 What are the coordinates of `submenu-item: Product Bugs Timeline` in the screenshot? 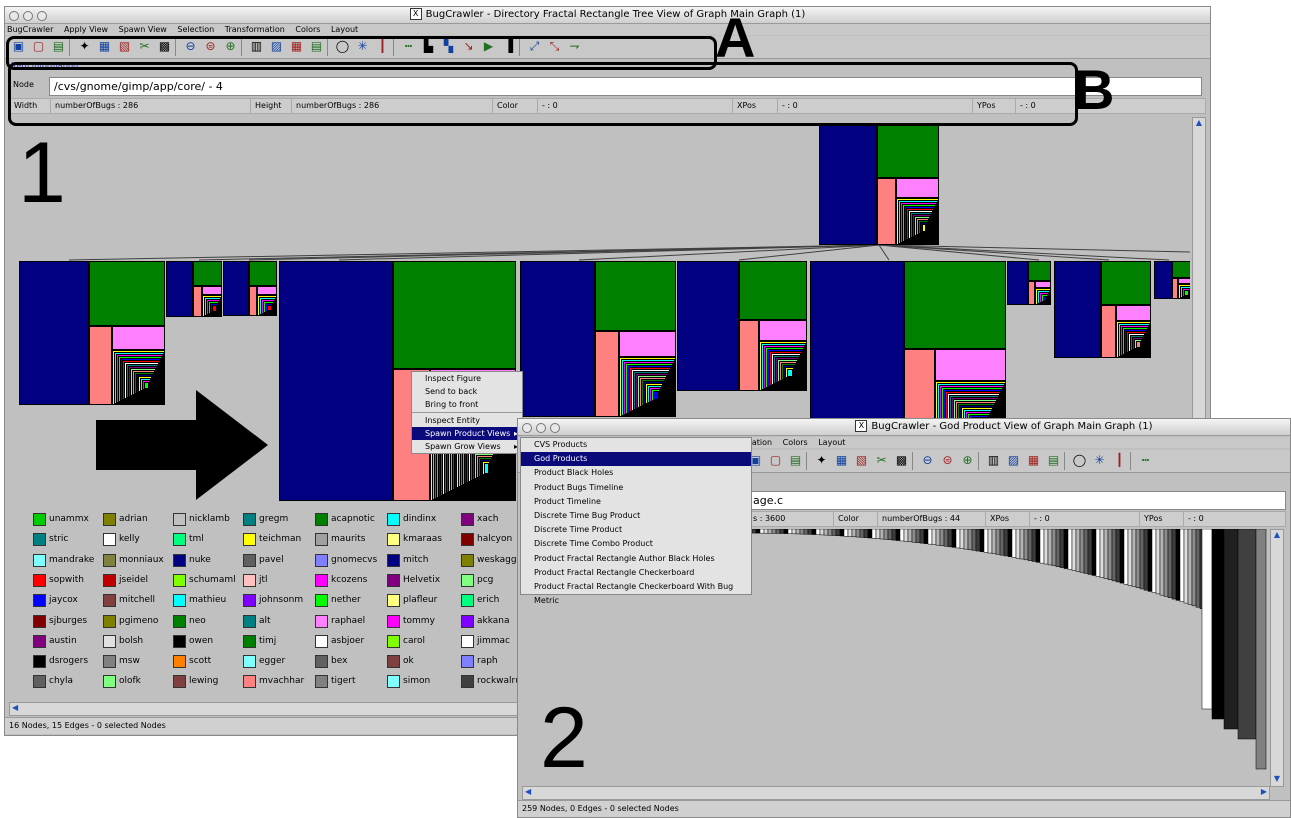 It's located at (636, 488).